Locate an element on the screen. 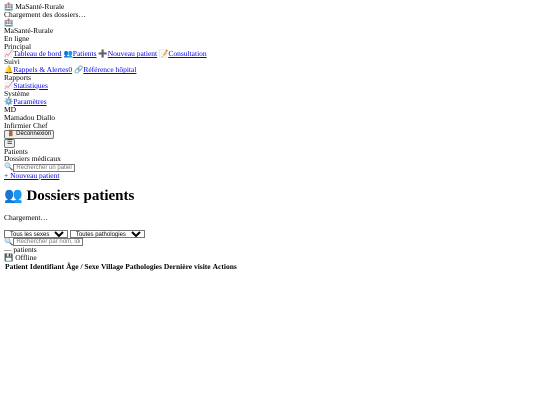 Image resolution: width=540 pixels, height=405 pixels. page-title: 👥 Dossiers patients is located at coordinates (69, 195).